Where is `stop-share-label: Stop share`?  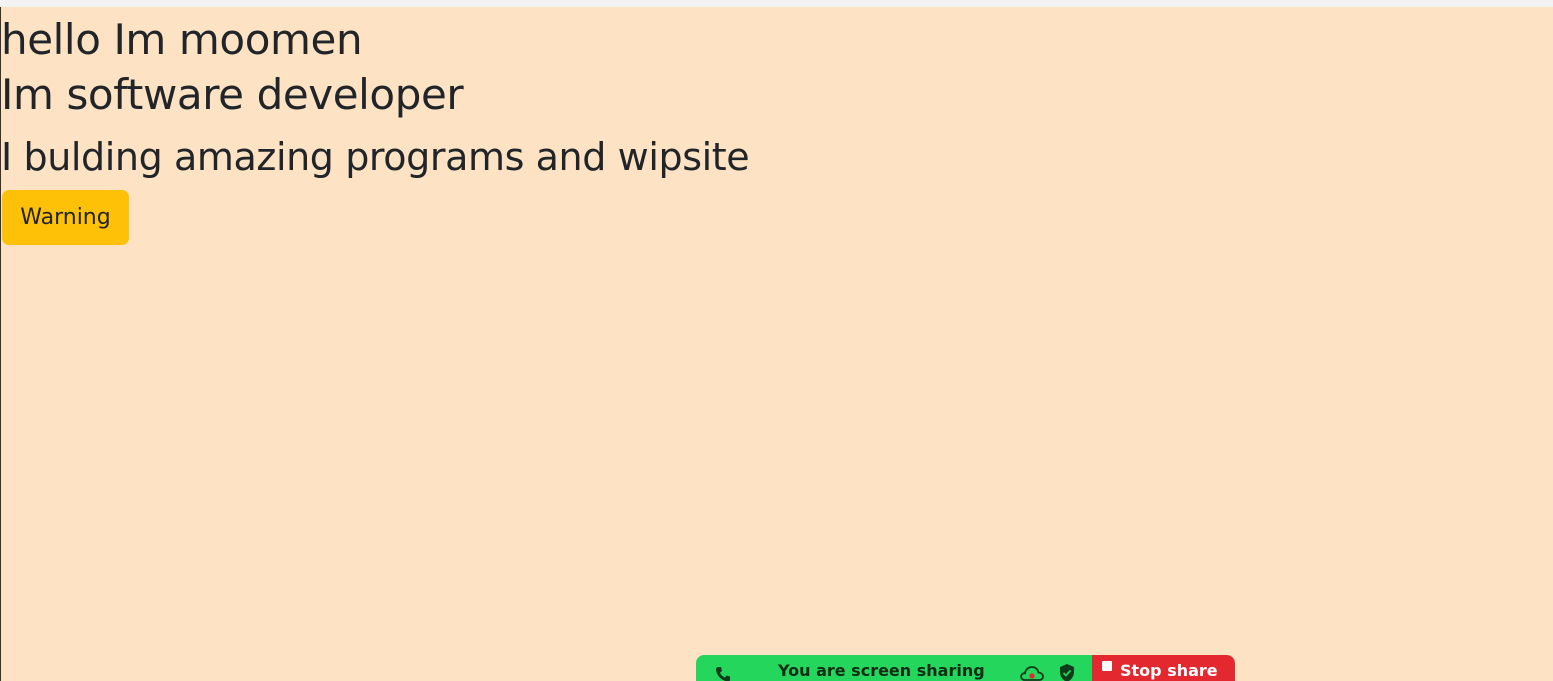 stop-share-label: Stop share is located at coordinates (1169, 670).